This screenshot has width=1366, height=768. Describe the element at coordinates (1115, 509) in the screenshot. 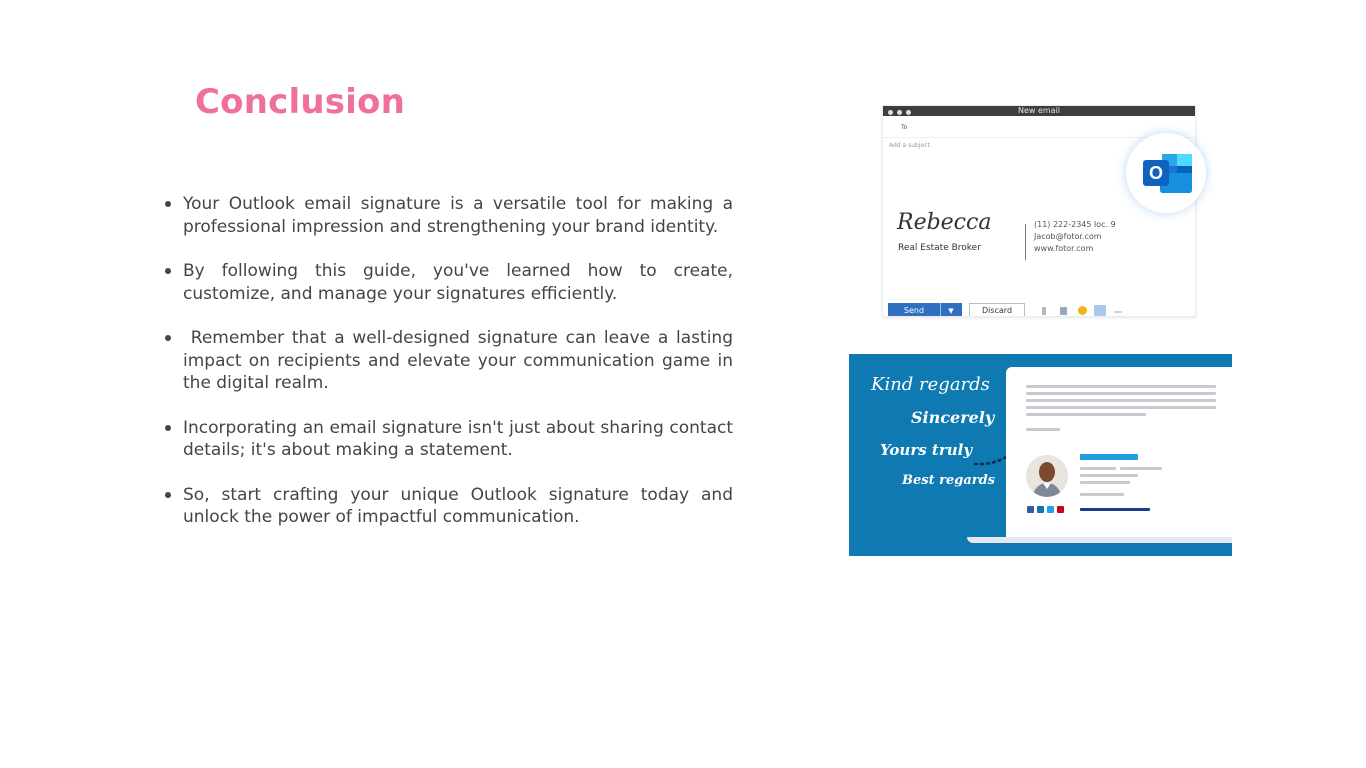

I see `link-bar` at that location.